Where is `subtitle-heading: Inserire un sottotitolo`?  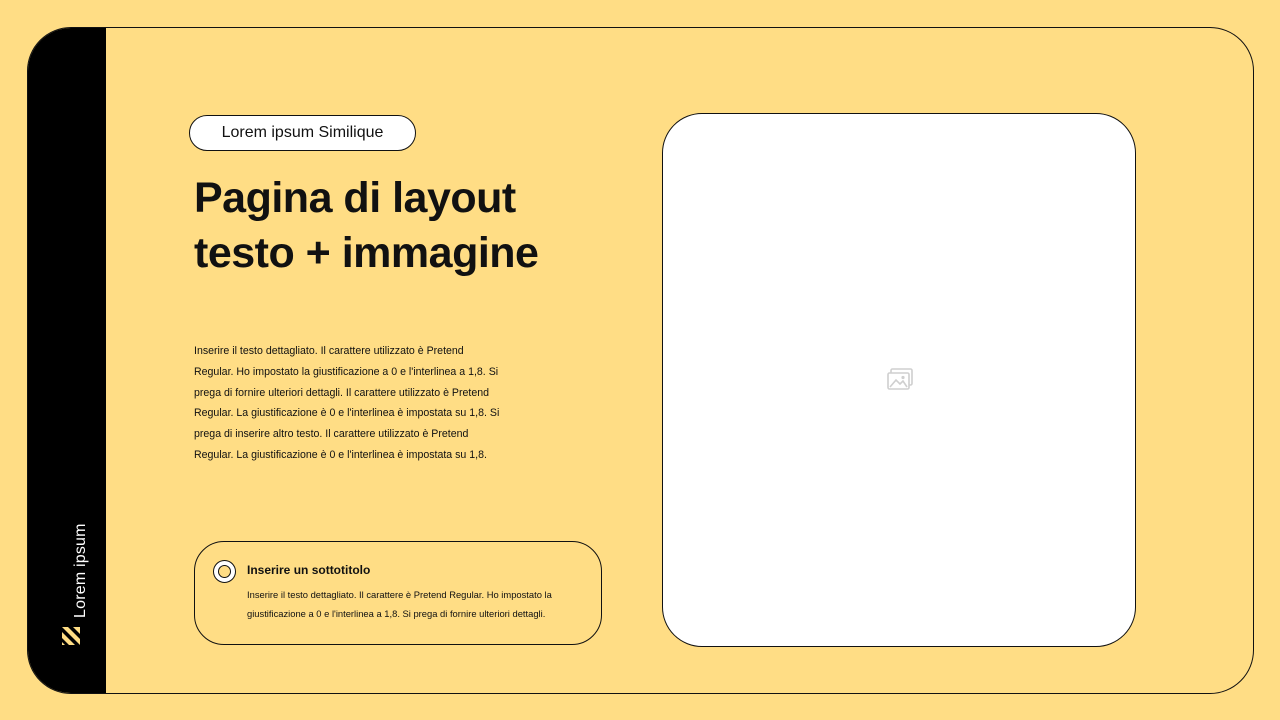
subtitle-heading: Inserire un sottotitolo is located at coordinates (309, 570).